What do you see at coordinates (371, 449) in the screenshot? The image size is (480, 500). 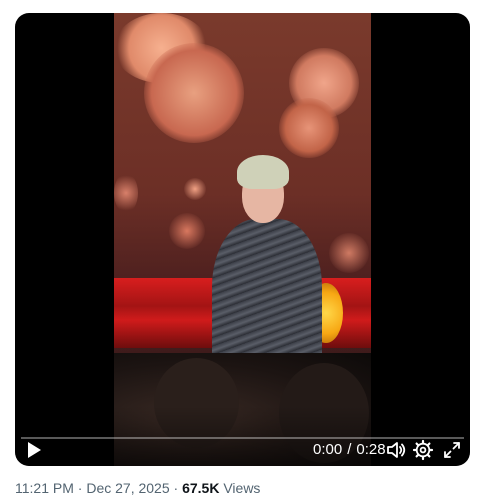 I see `duration: 0:28` at bounding box center [371, 449].